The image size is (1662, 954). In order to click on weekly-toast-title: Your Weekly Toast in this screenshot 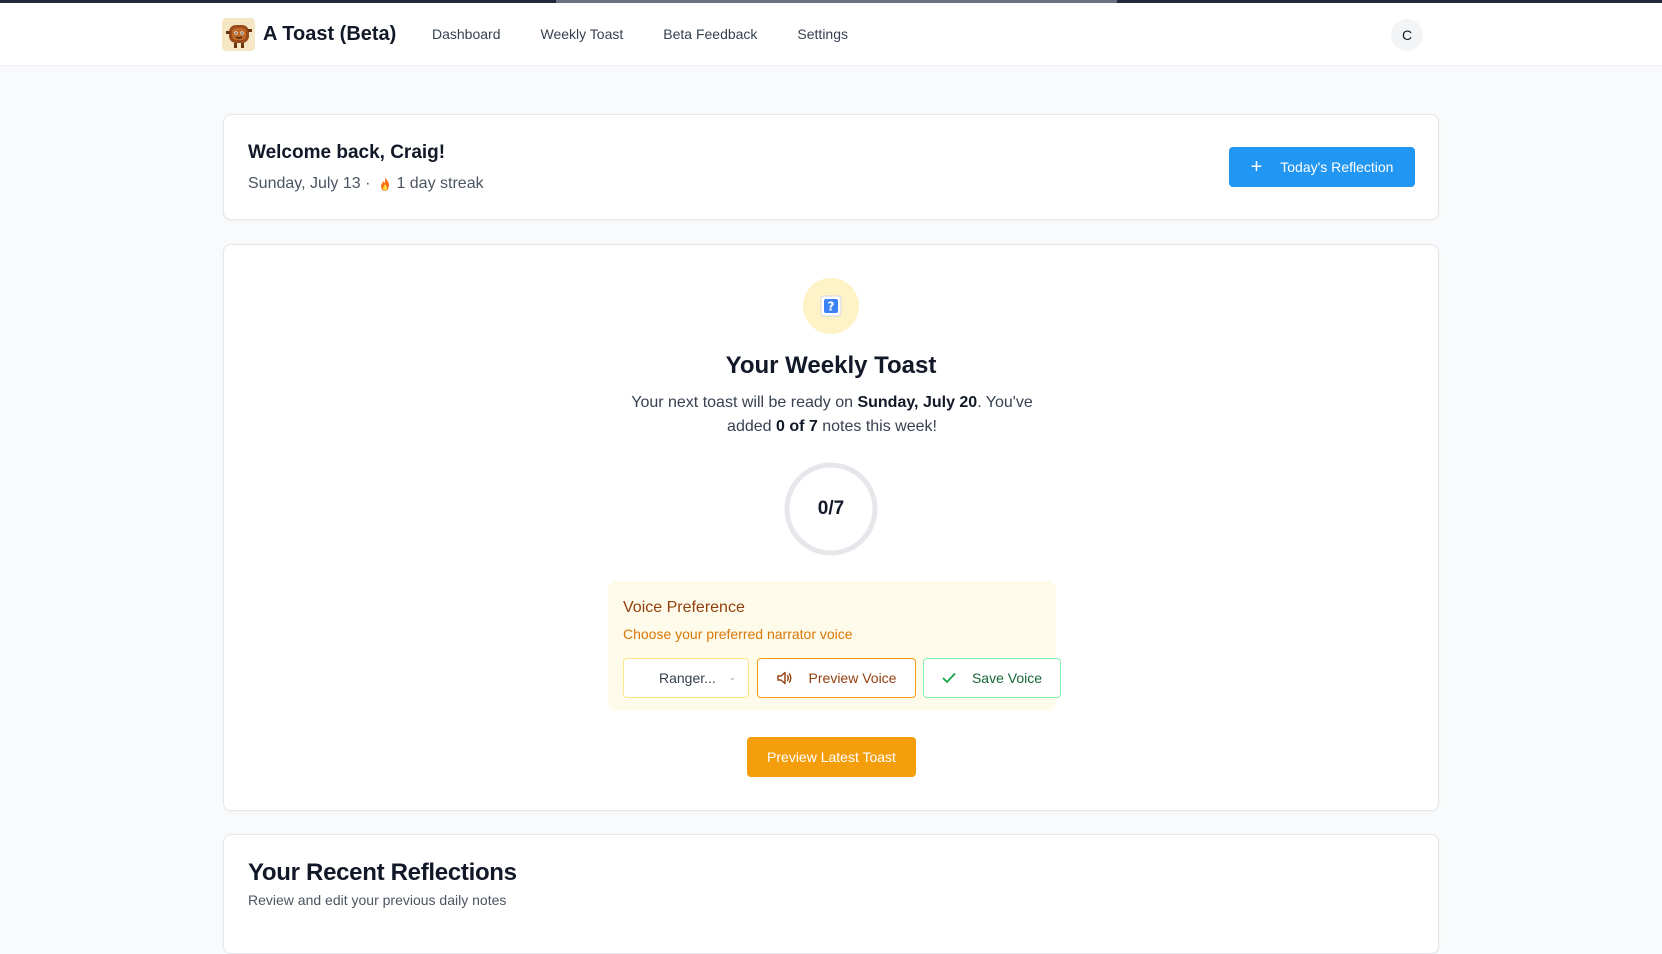, I will do `click(831, 365)`.